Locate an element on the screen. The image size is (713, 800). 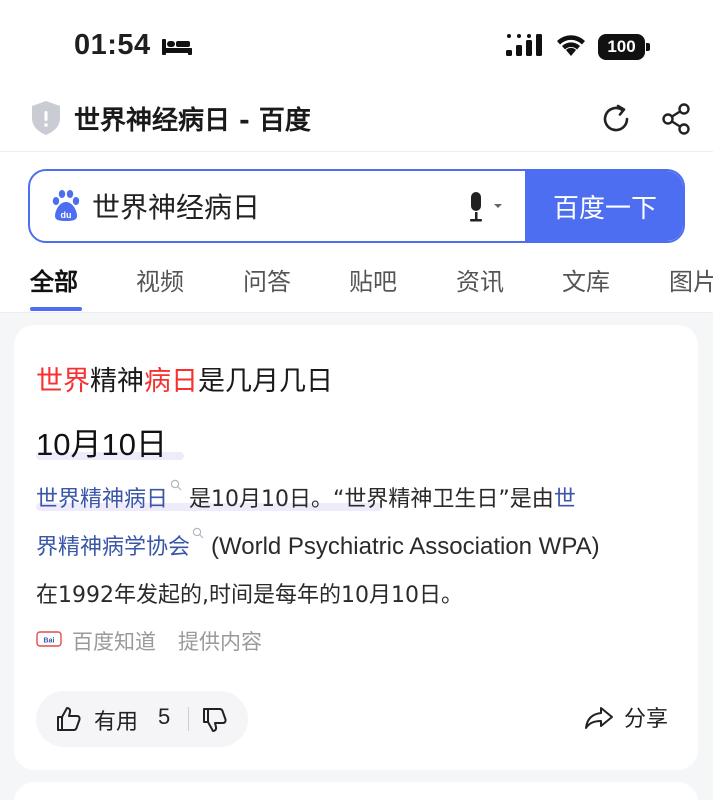
baidu-zhidao-logo: Bai is located at coordinates (49, 639).